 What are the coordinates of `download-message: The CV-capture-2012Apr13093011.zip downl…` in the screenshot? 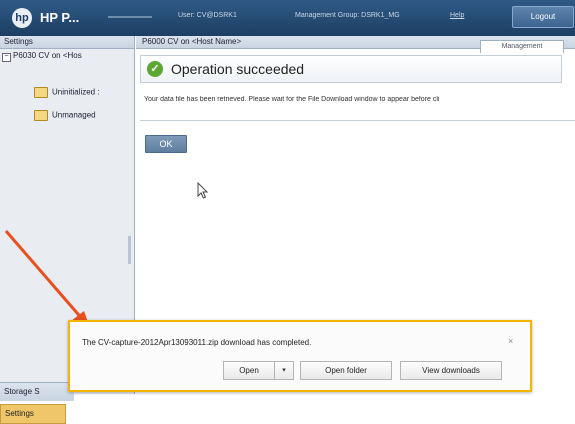 It's located at (197, 342).